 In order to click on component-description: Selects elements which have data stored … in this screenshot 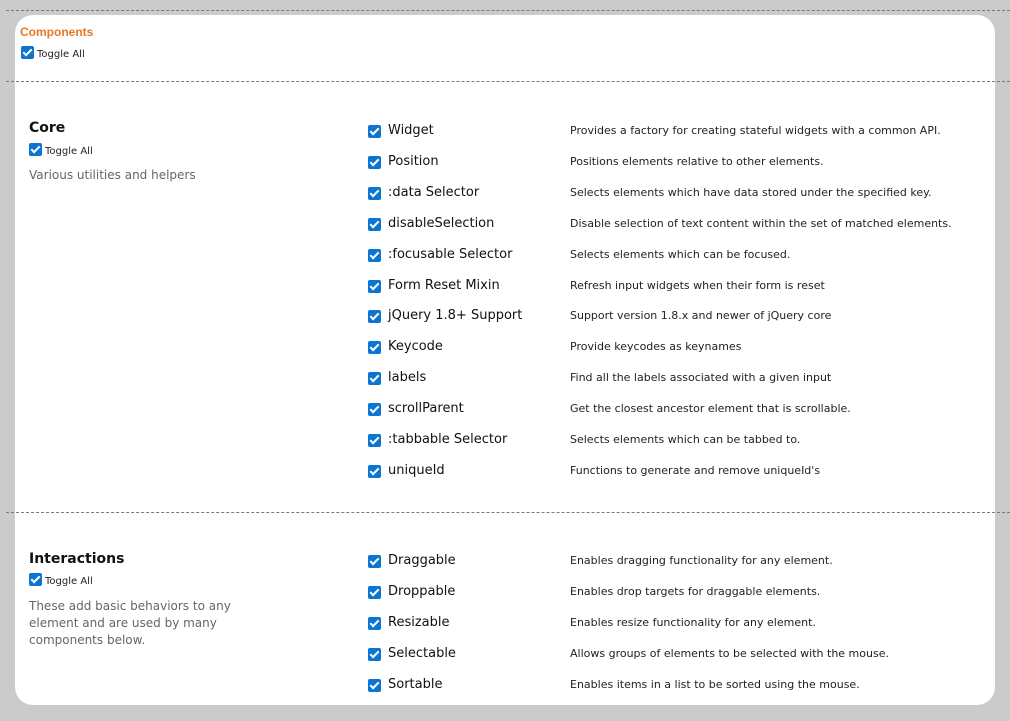, I will do `click(751, 192)`.